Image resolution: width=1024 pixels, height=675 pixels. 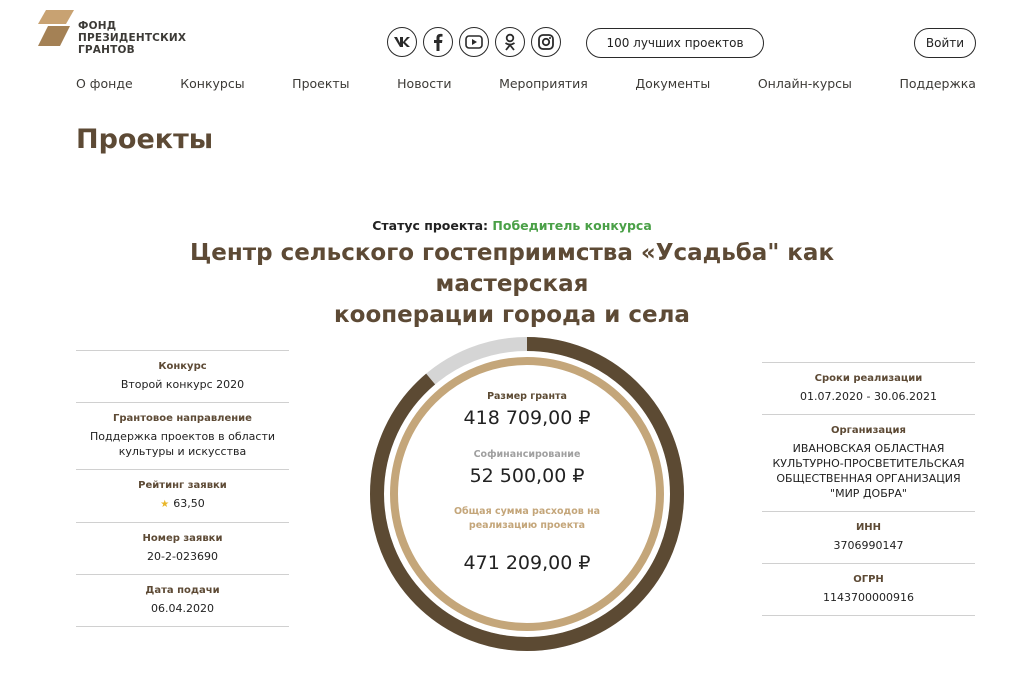 I want to click on logo-line-2: ПРЕЗИДЕНТСКИХ, so click(x=132, y=38).